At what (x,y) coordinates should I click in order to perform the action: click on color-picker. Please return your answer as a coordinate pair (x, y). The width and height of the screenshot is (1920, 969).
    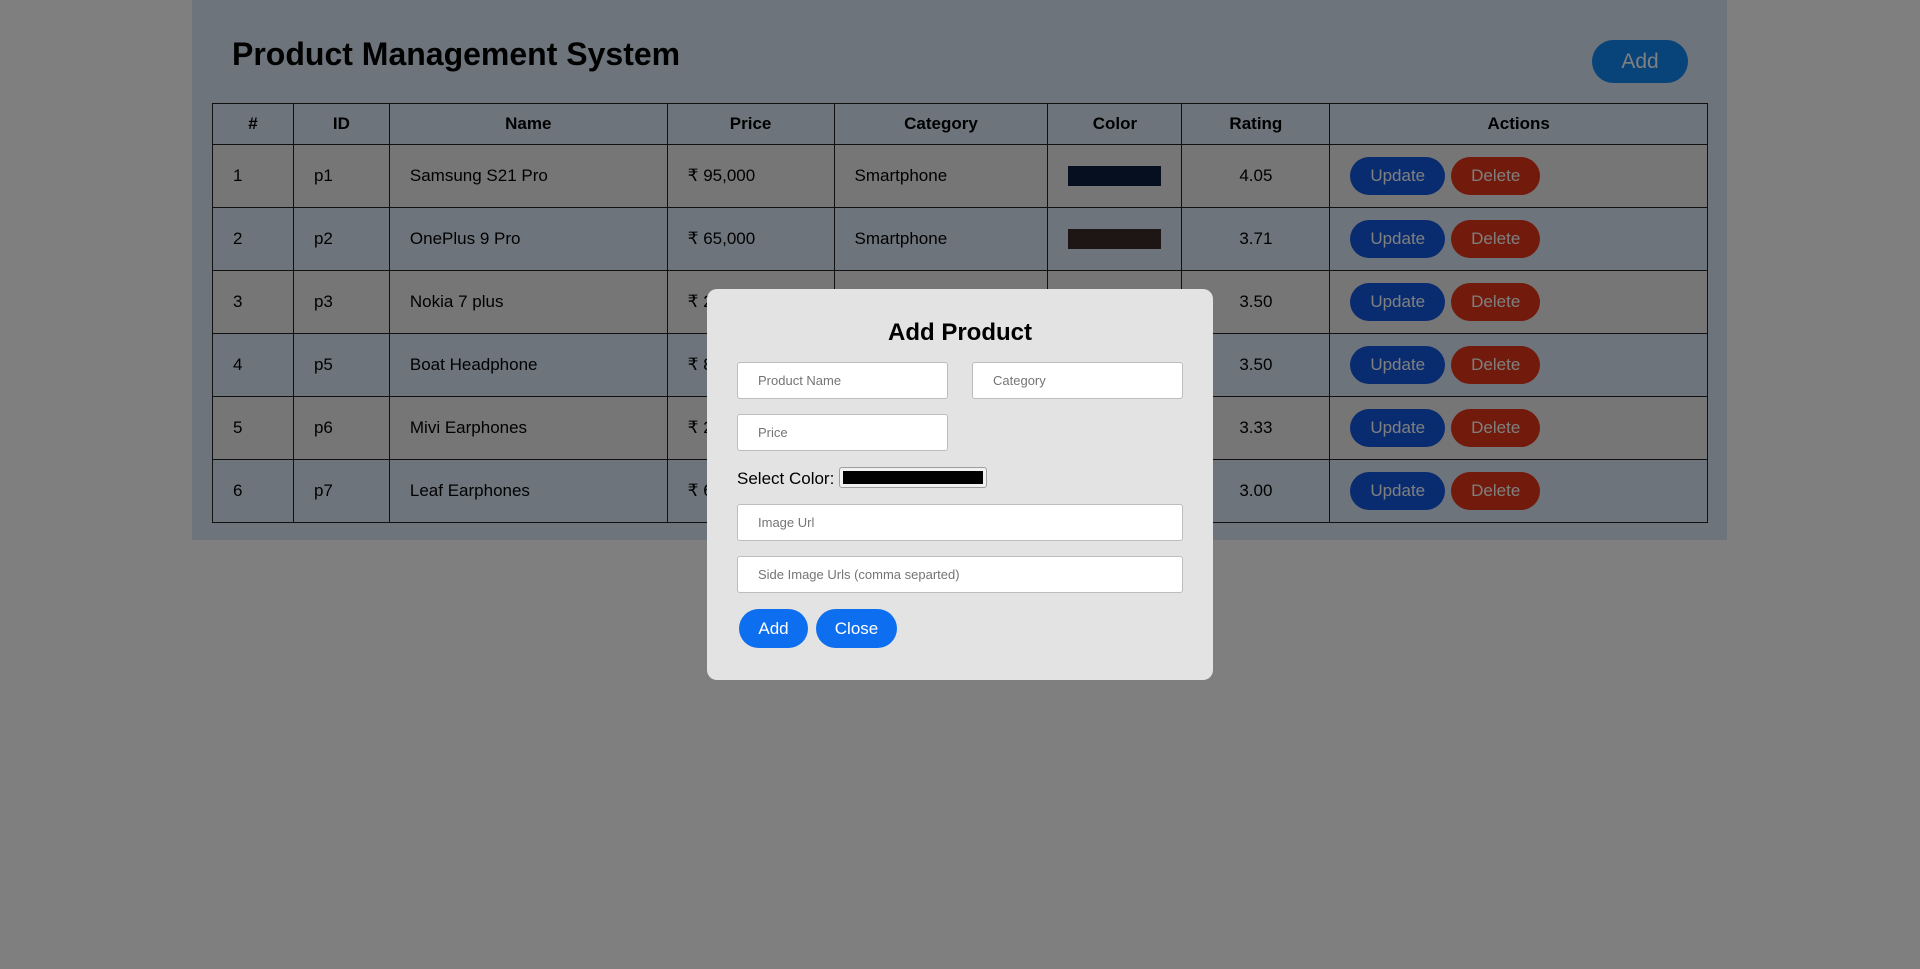
    Looking at the image, I should click on (913, 477).